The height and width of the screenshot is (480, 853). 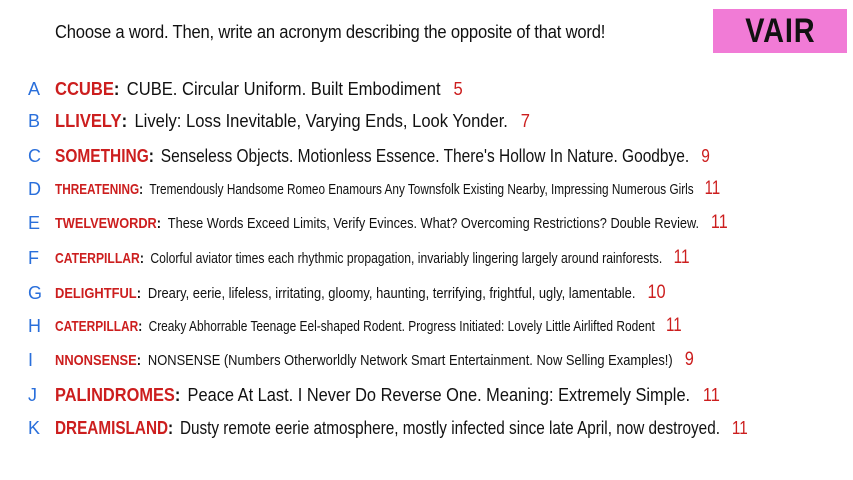 I want to click on entry-word: LLIVELY, so click(x=88, y=120).